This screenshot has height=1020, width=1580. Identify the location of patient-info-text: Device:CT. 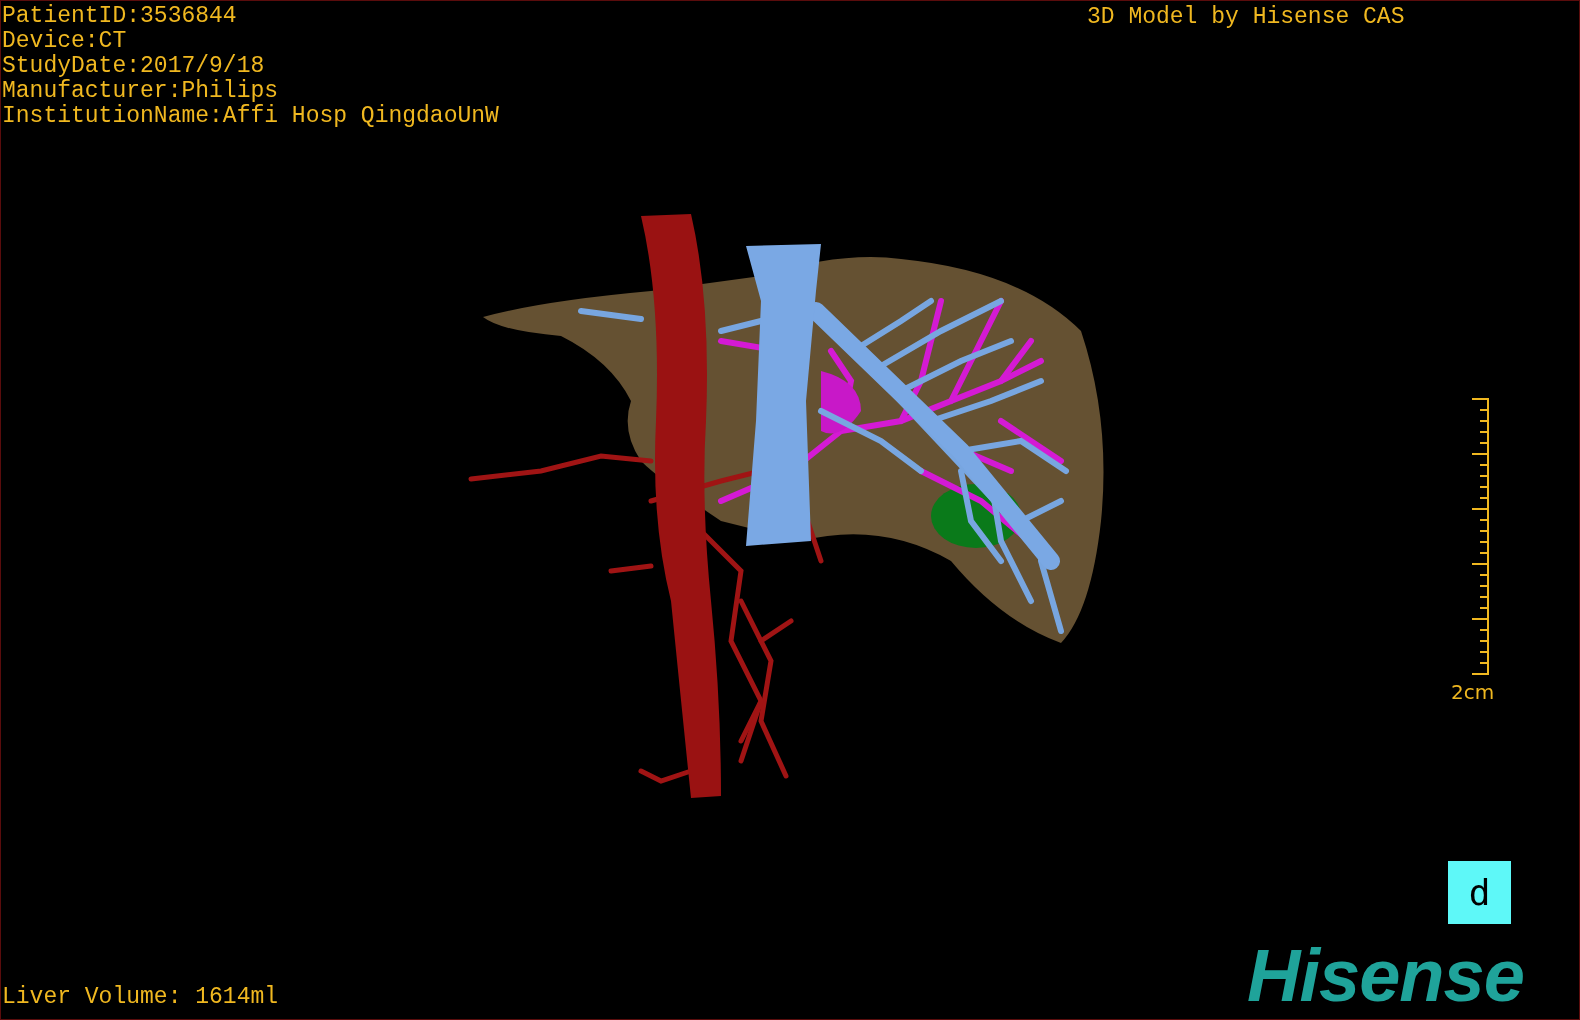
(64, 41).